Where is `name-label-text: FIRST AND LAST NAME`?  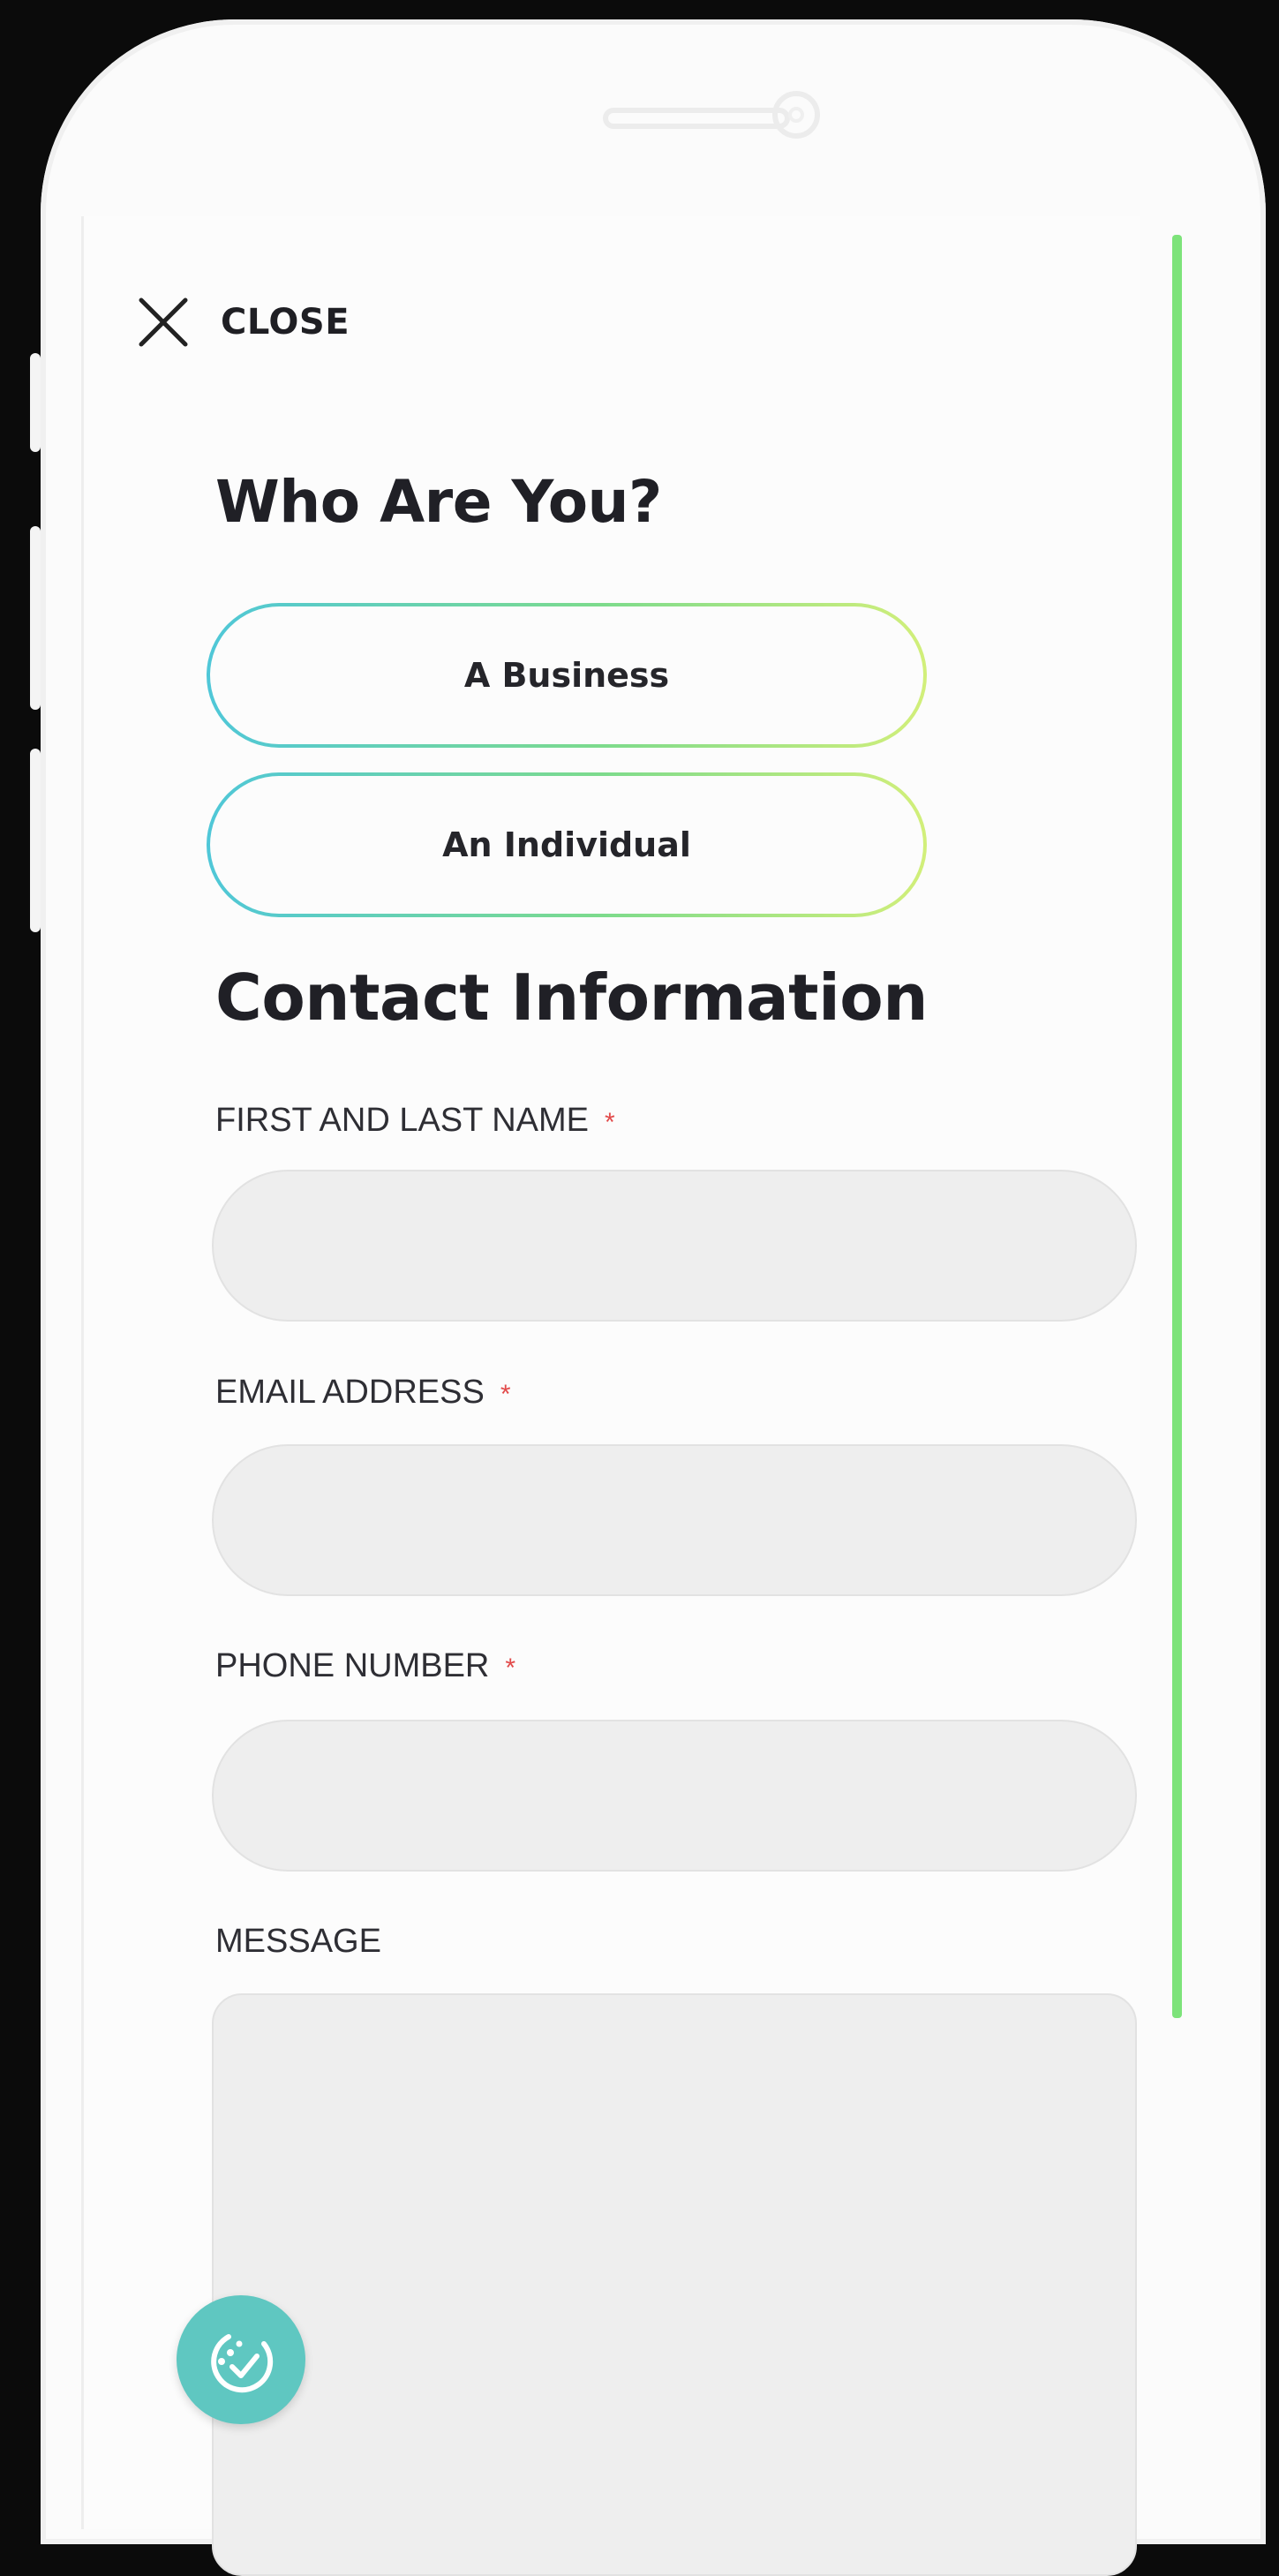 name-label-text: FIRST AND LAST NAME is located at coordinates (403, 1121).